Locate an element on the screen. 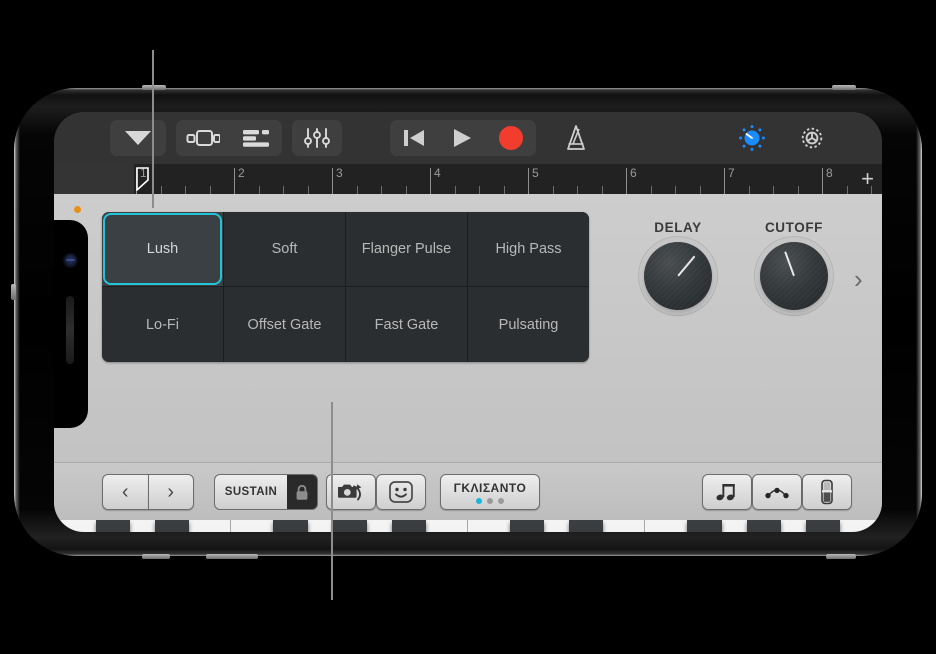 This screenshot has height=654, width=936. play-button is located at coordinates (462, 138).